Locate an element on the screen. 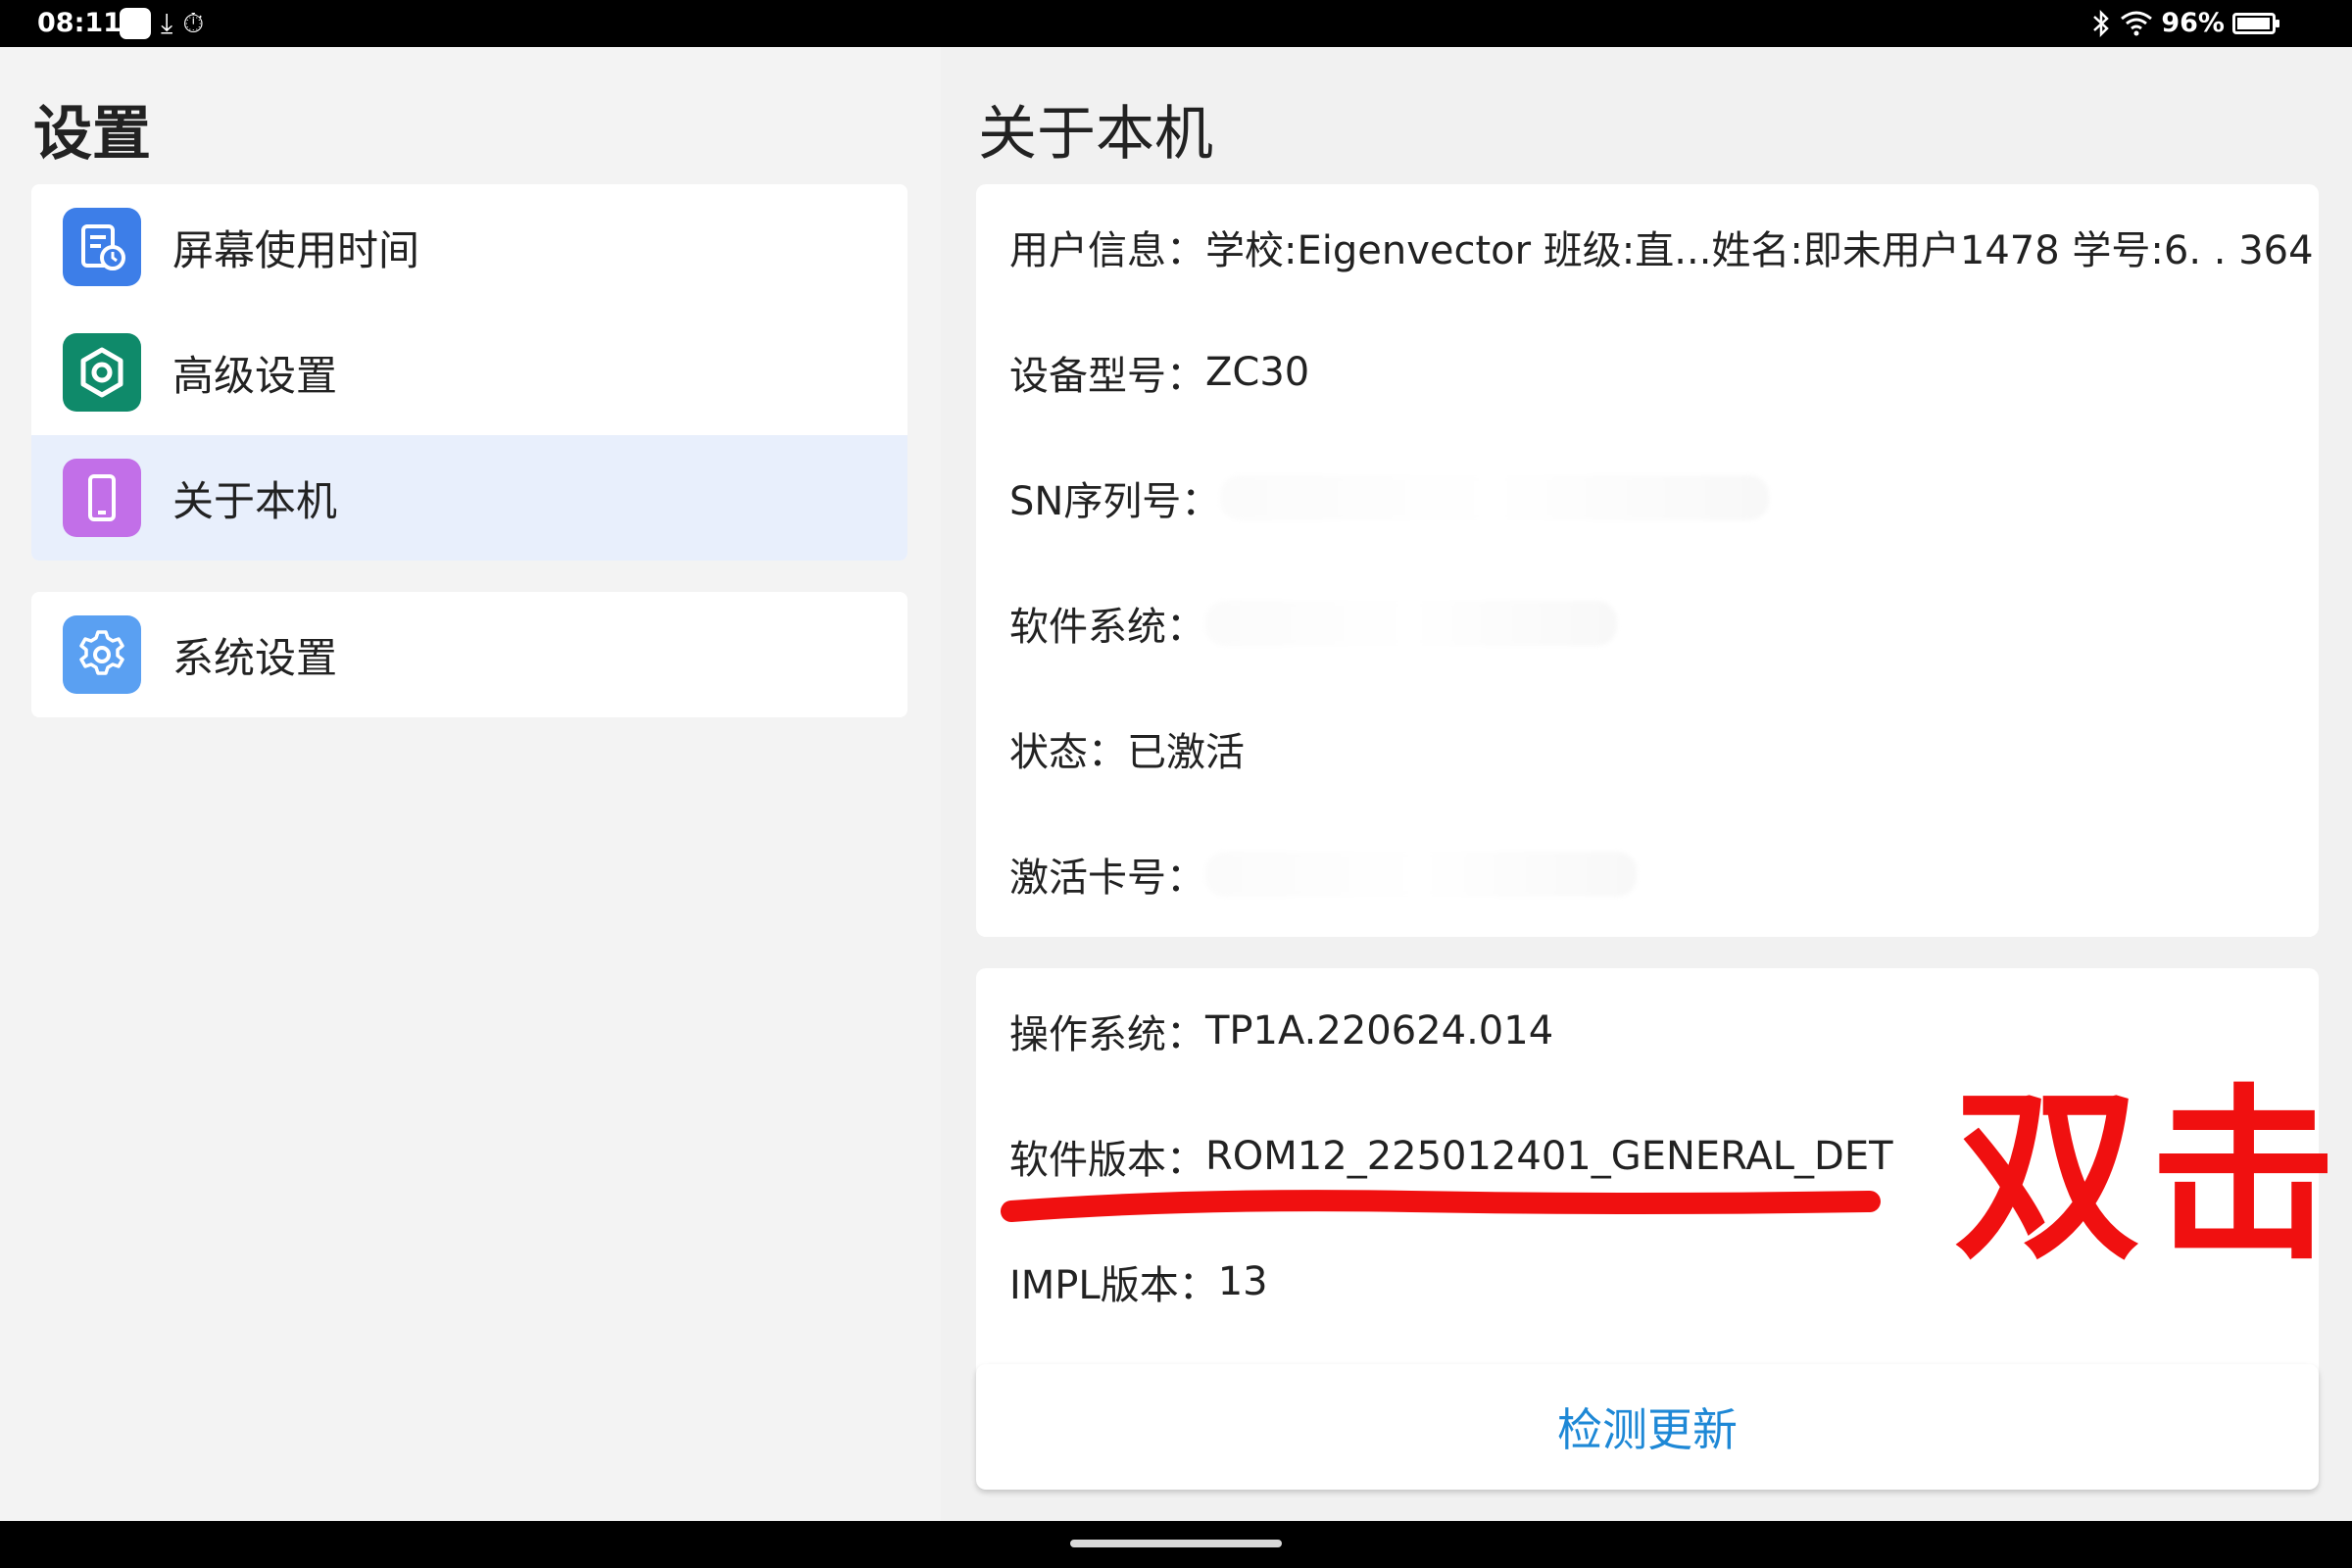  bluetooth-icon is located at coordinates (2101, 23).